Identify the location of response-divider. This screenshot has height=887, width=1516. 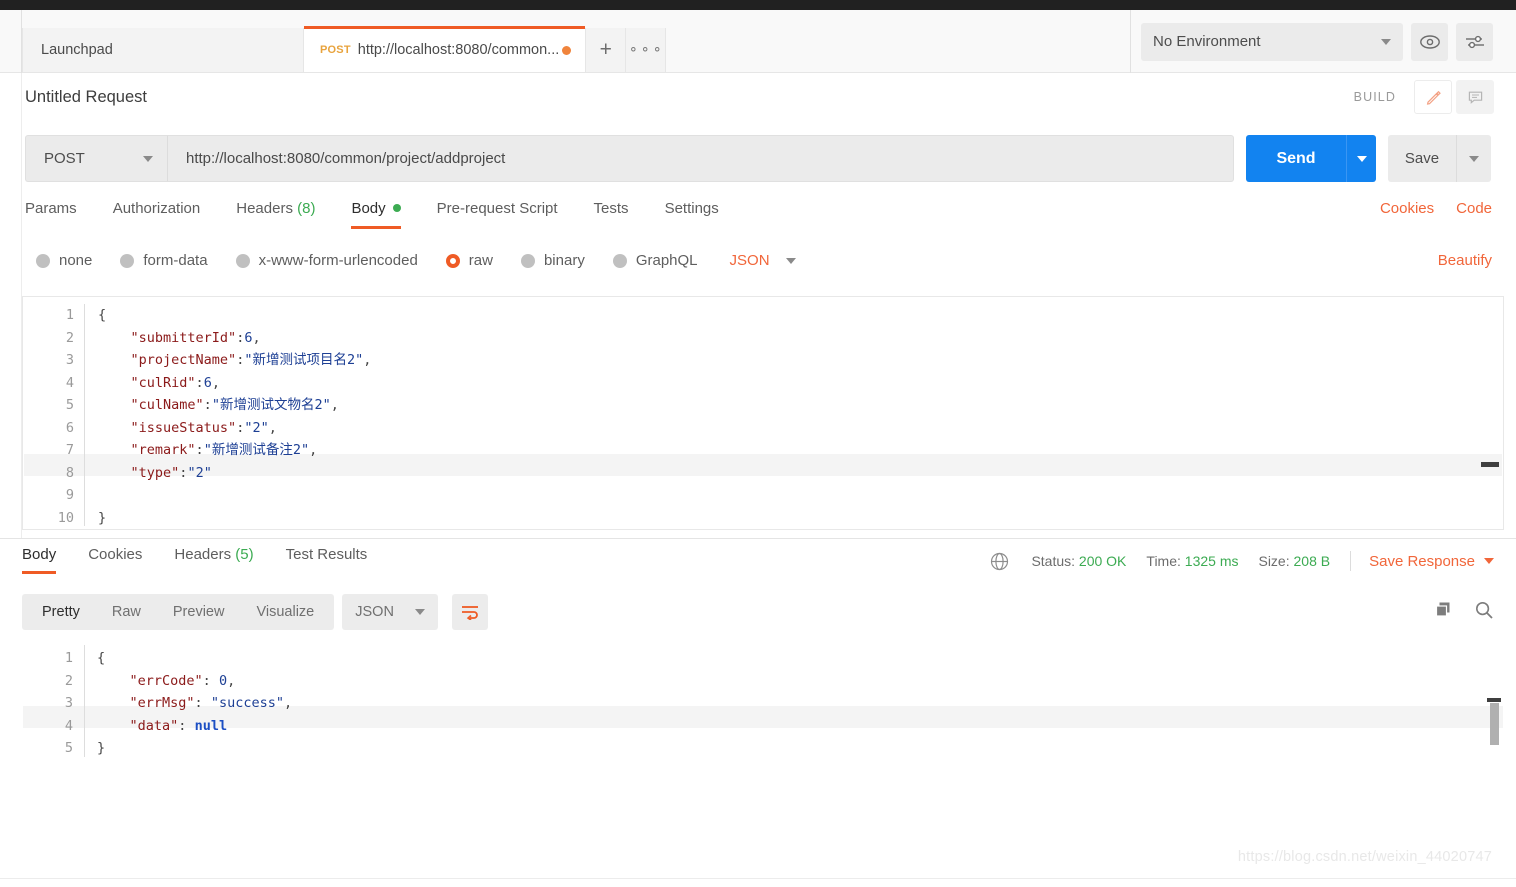
(758, 538).